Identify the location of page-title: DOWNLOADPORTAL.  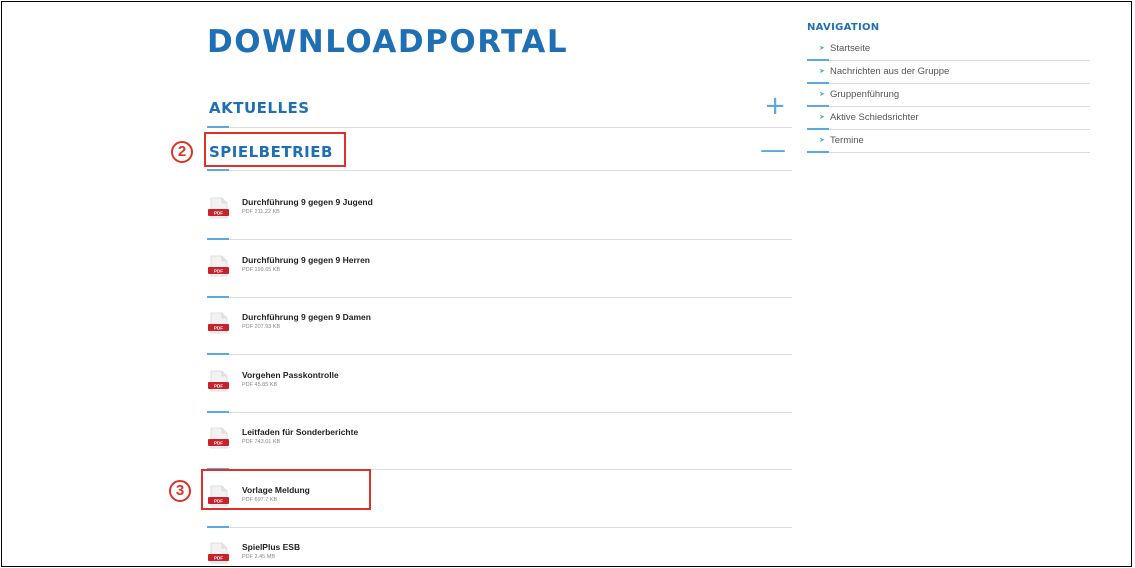
(388, 42).